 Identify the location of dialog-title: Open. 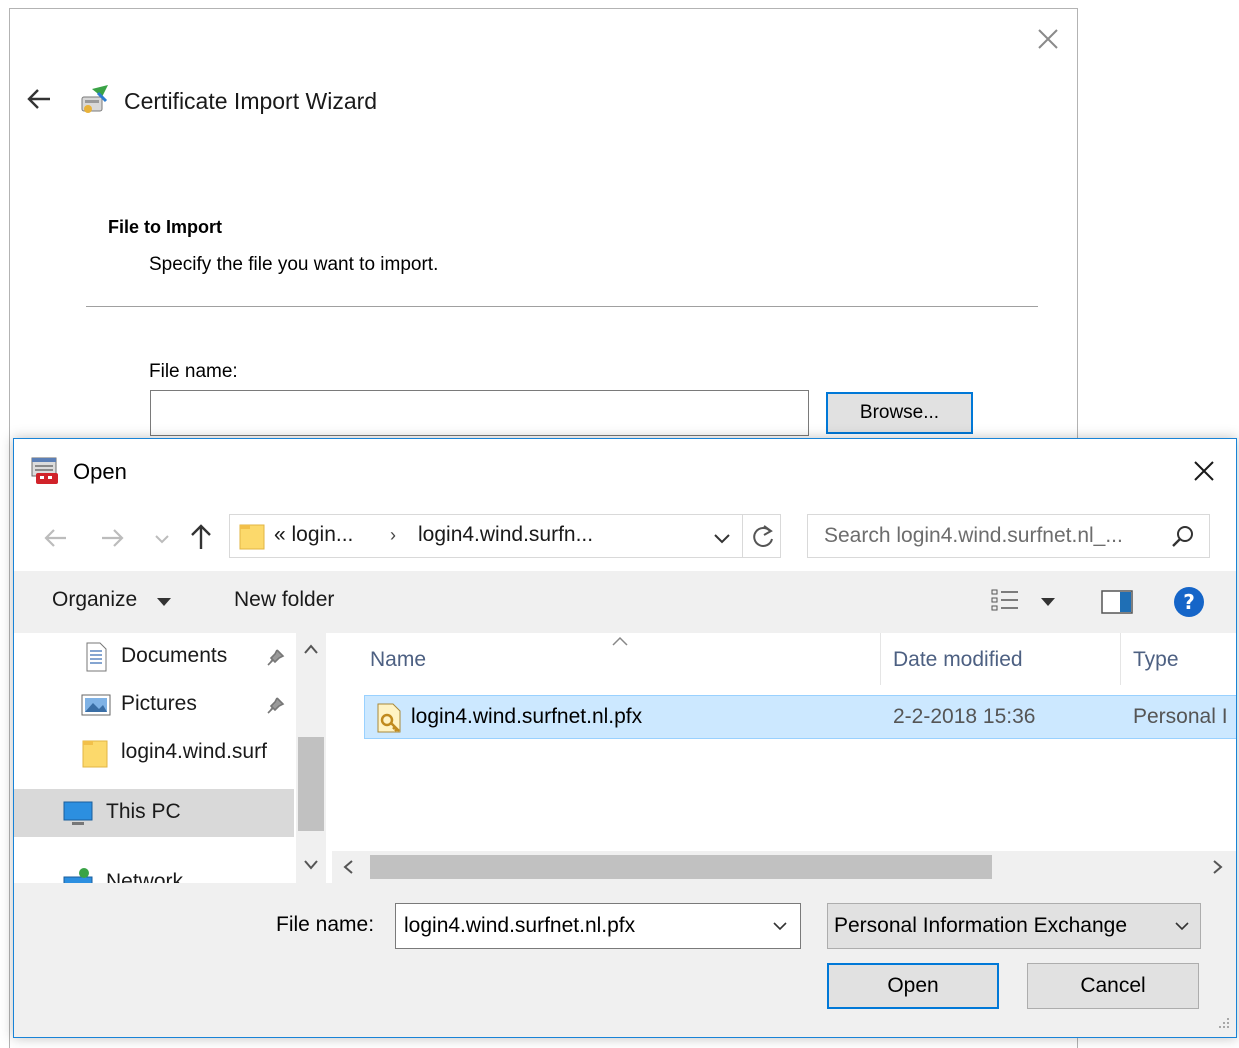
(100, 471).